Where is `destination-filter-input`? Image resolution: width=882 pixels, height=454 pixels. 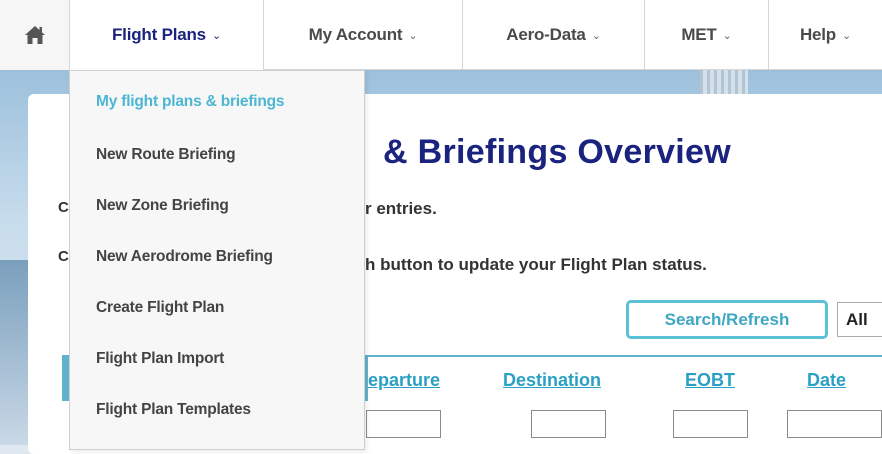 destination-filter-input is located at coordinates (568, 424).